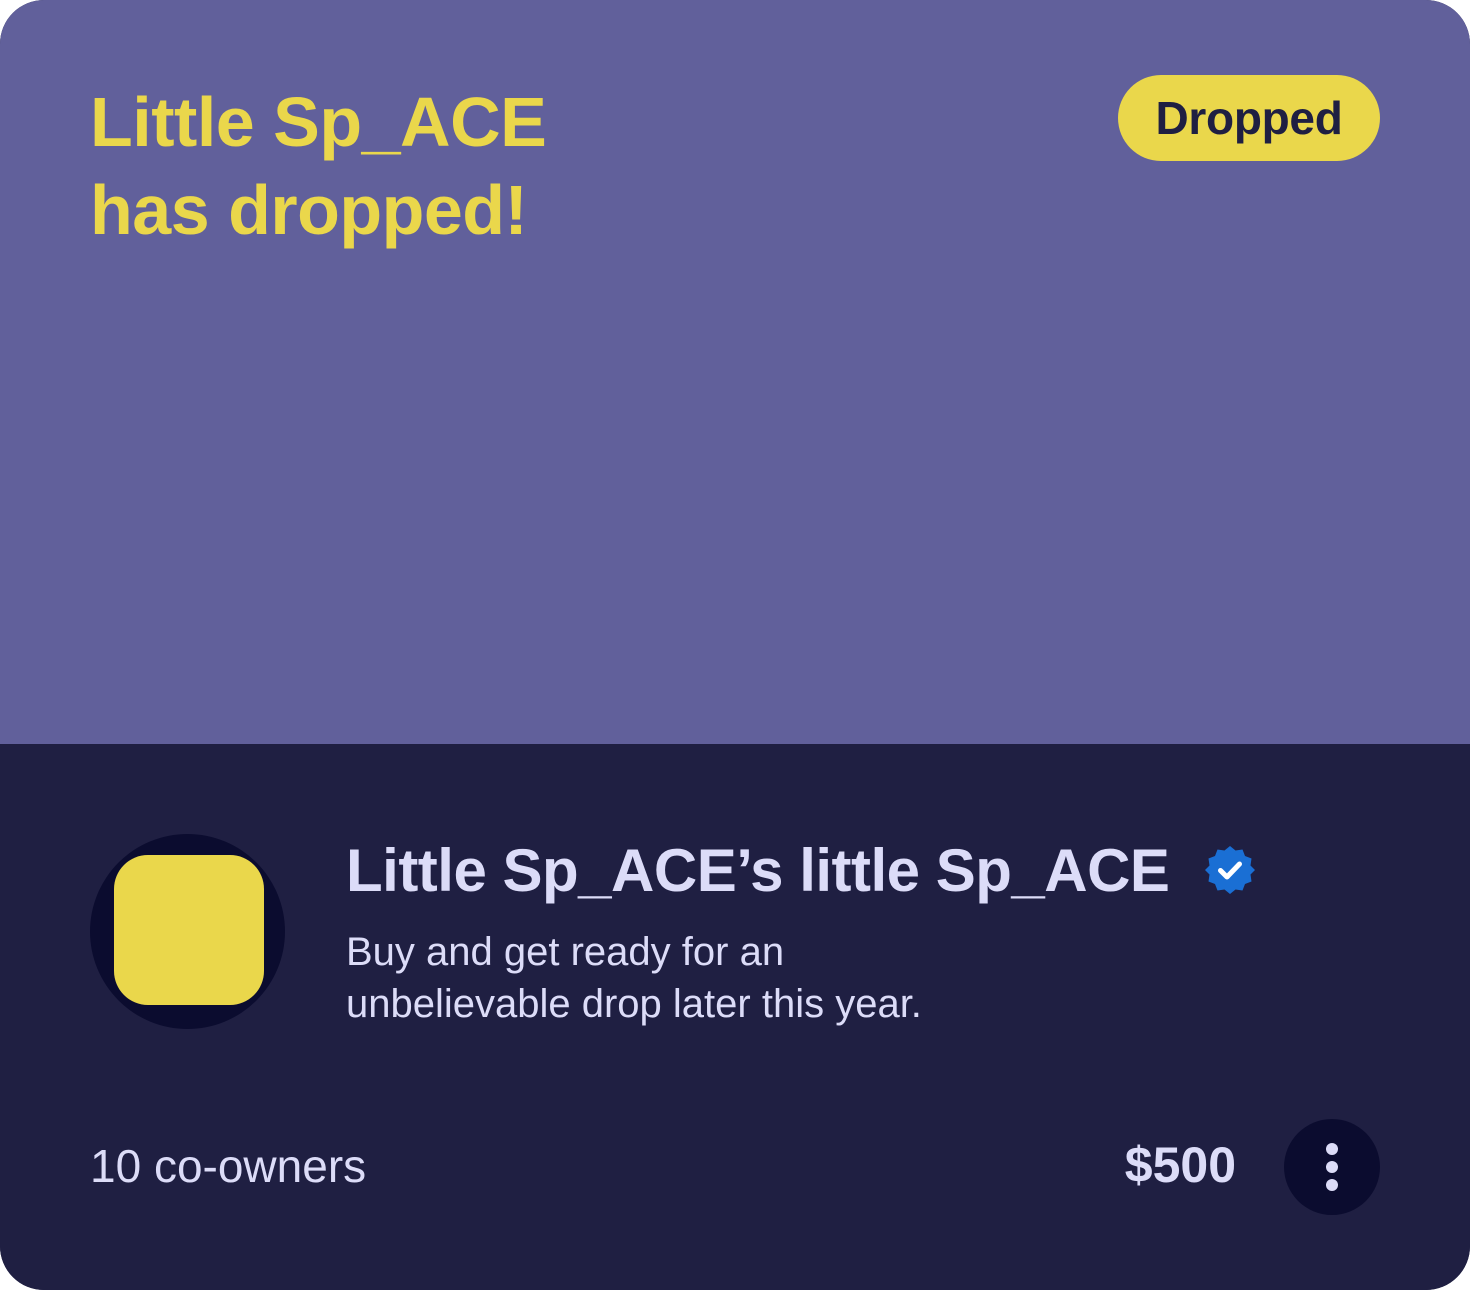 The image size is (1470, 1290). I want to click on more-vertical-icon, so click(1332, 1167).